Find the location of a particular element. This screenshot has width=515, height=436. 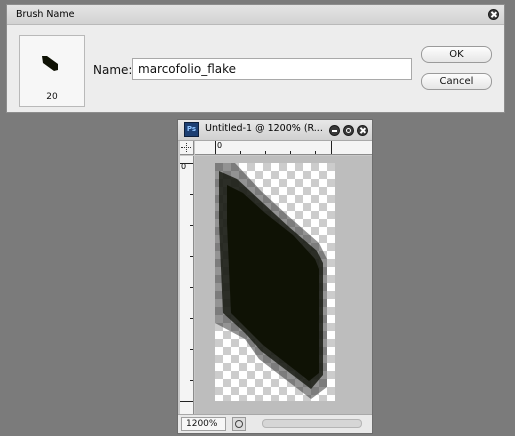

photoshop-app-icon: Ps is located at coordinates (191, 129).